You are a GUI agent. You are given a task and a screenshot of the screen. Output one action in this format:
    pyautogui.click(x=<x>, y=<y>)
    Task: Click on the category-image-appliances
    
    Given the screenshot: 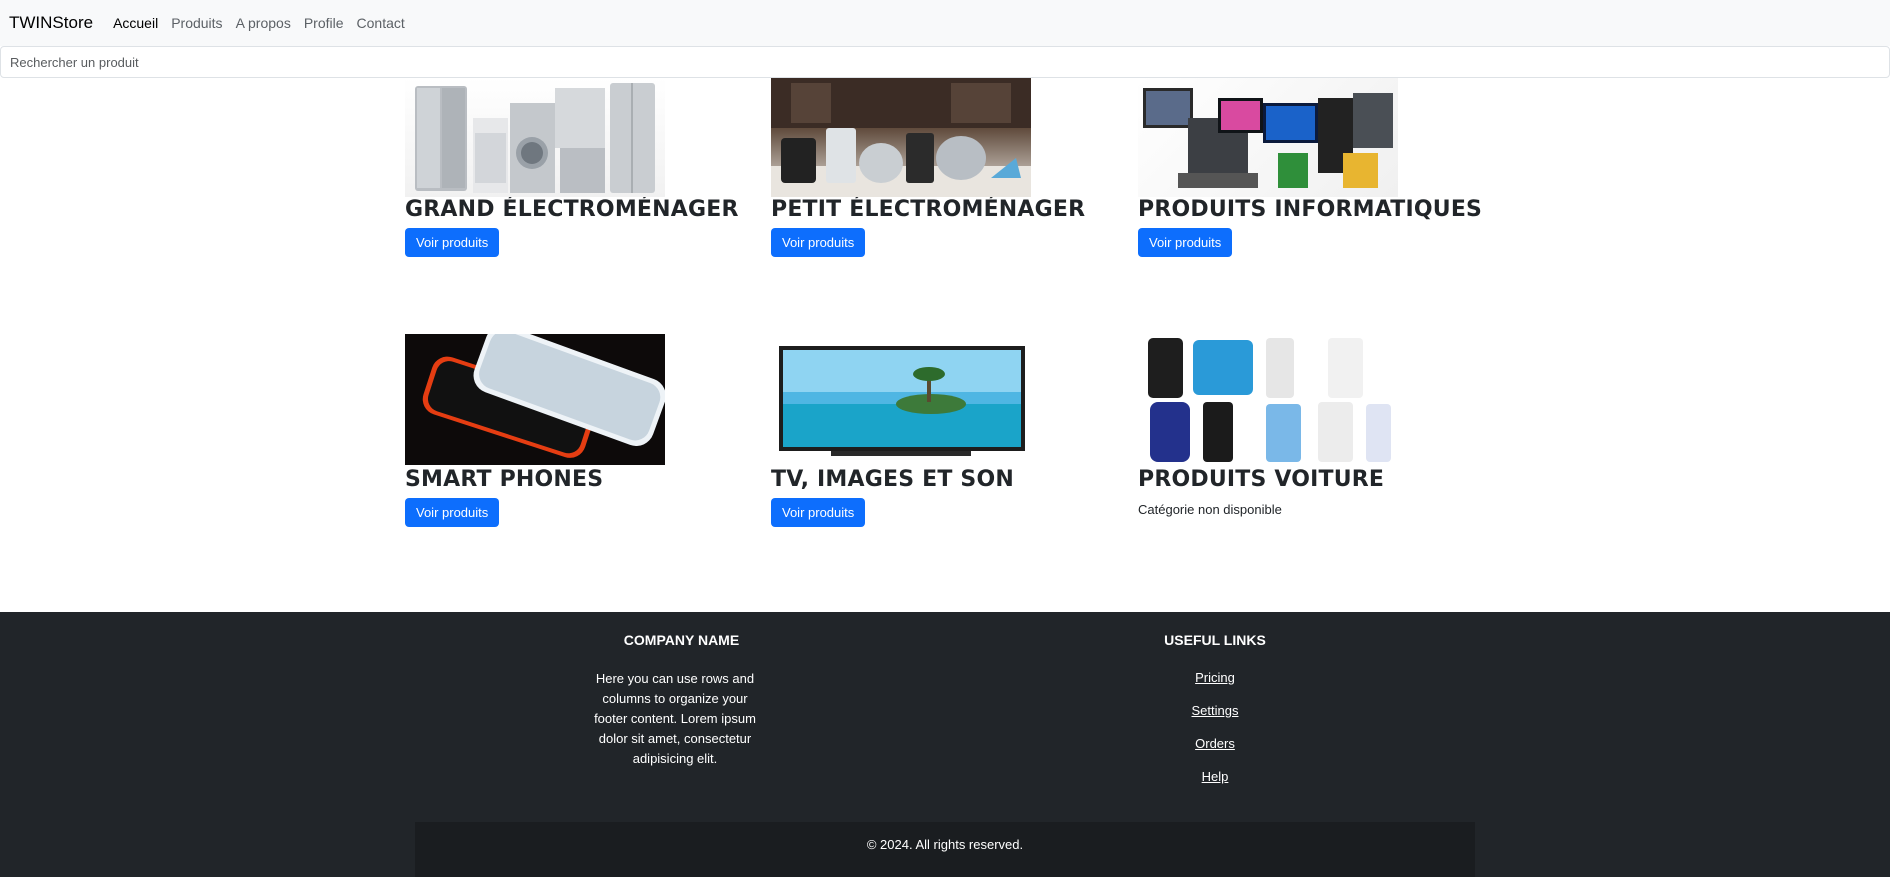 What is the action you would take?
    pyautogui.click(x=535, y=137)
    